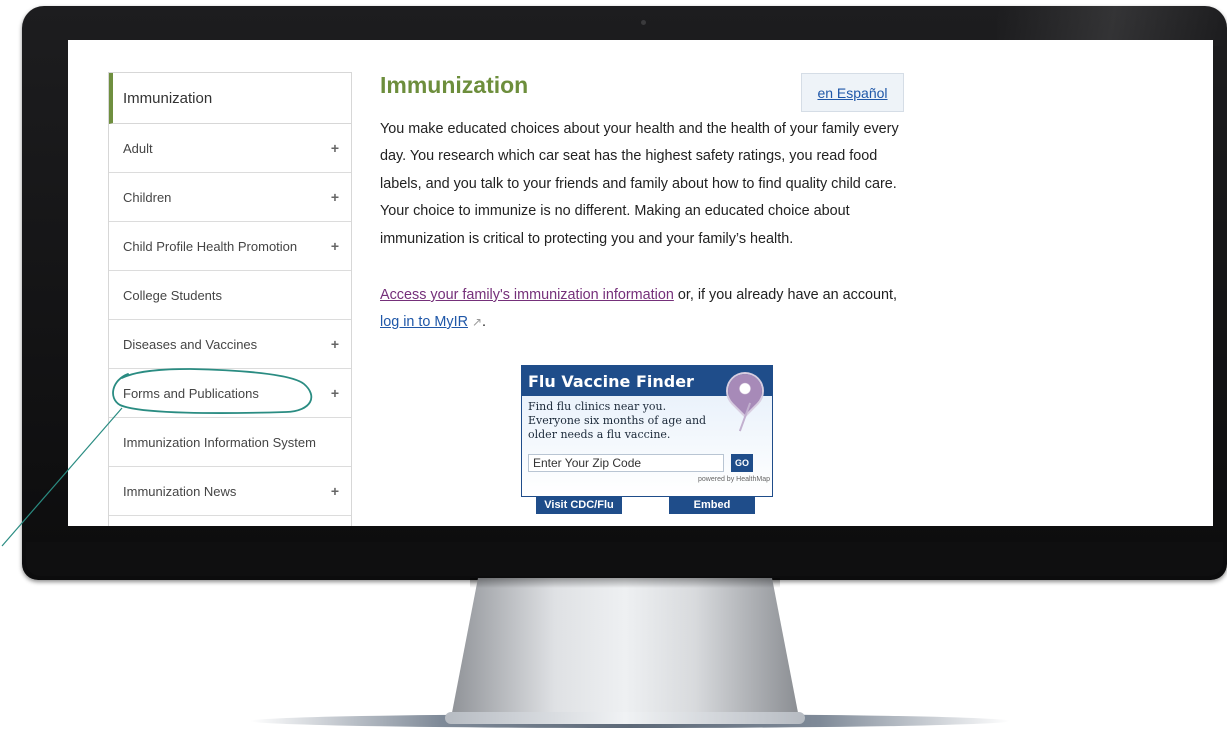  What do you see at coordinates (625, 718) in the screenshot?
I see `monitor-base` at bounding box center [625, 718].